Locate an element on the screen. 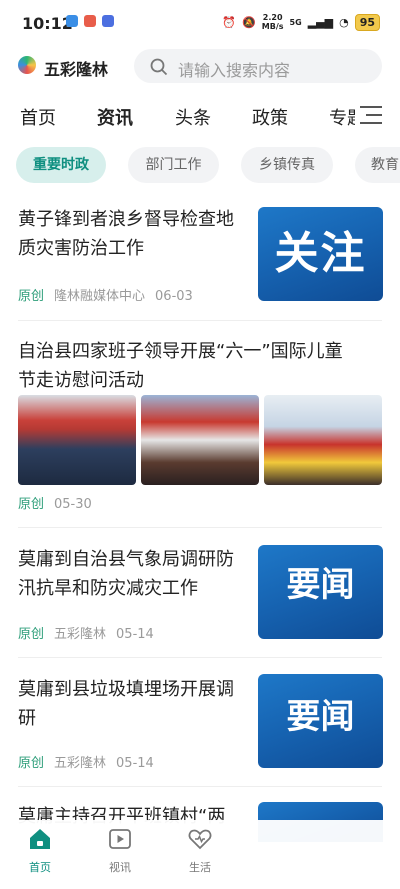 Image resolution: width=400 pixels, height=889 pixels. status-bar: 10:12 ⏰ 🔕 2.20 MB/s 5G ▂▄▆ ◔ 95 is located at coordinates (200, 22).